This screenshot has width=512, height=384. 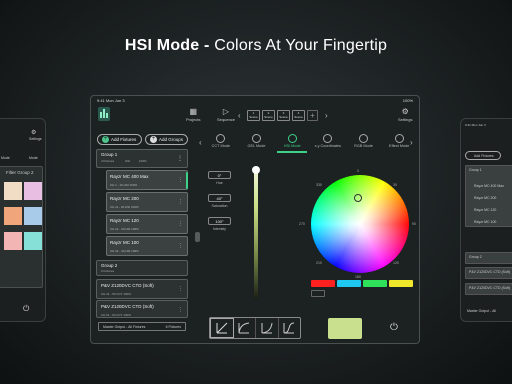 I want to click on log-curve-icon, so click(x=244, y=328).